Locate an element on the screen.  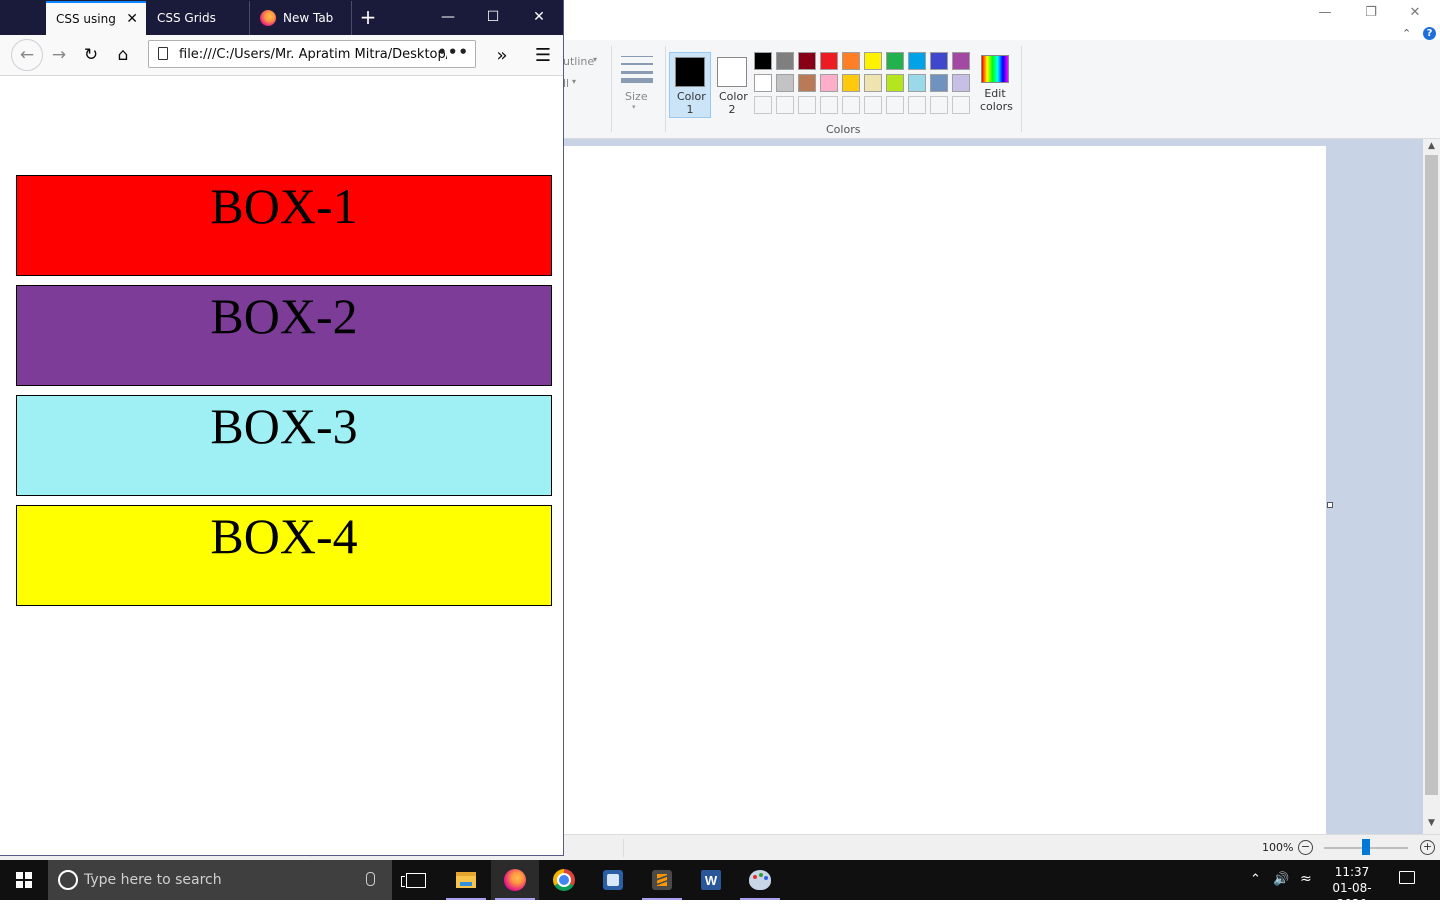
word-icon: W is located at coordinates (711, 880).